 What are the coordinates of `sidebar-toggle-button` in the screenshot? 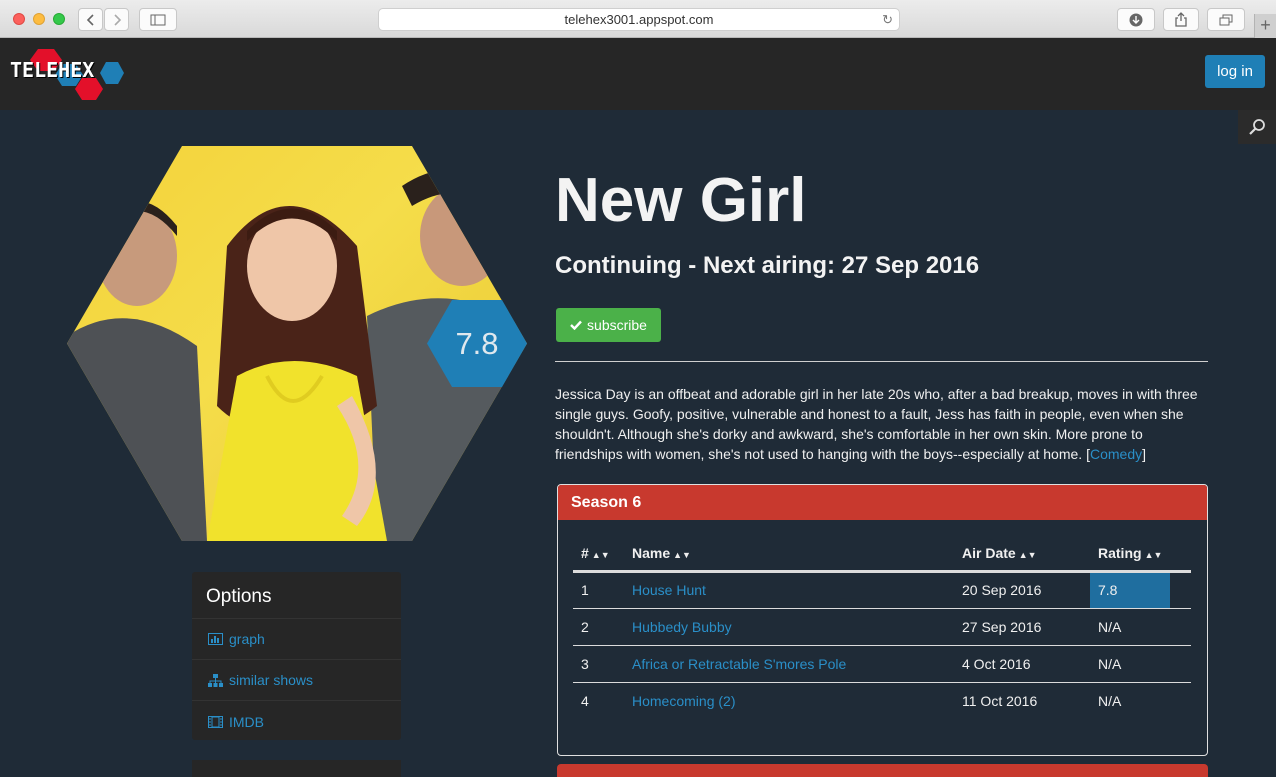 It's located at (158, 19).